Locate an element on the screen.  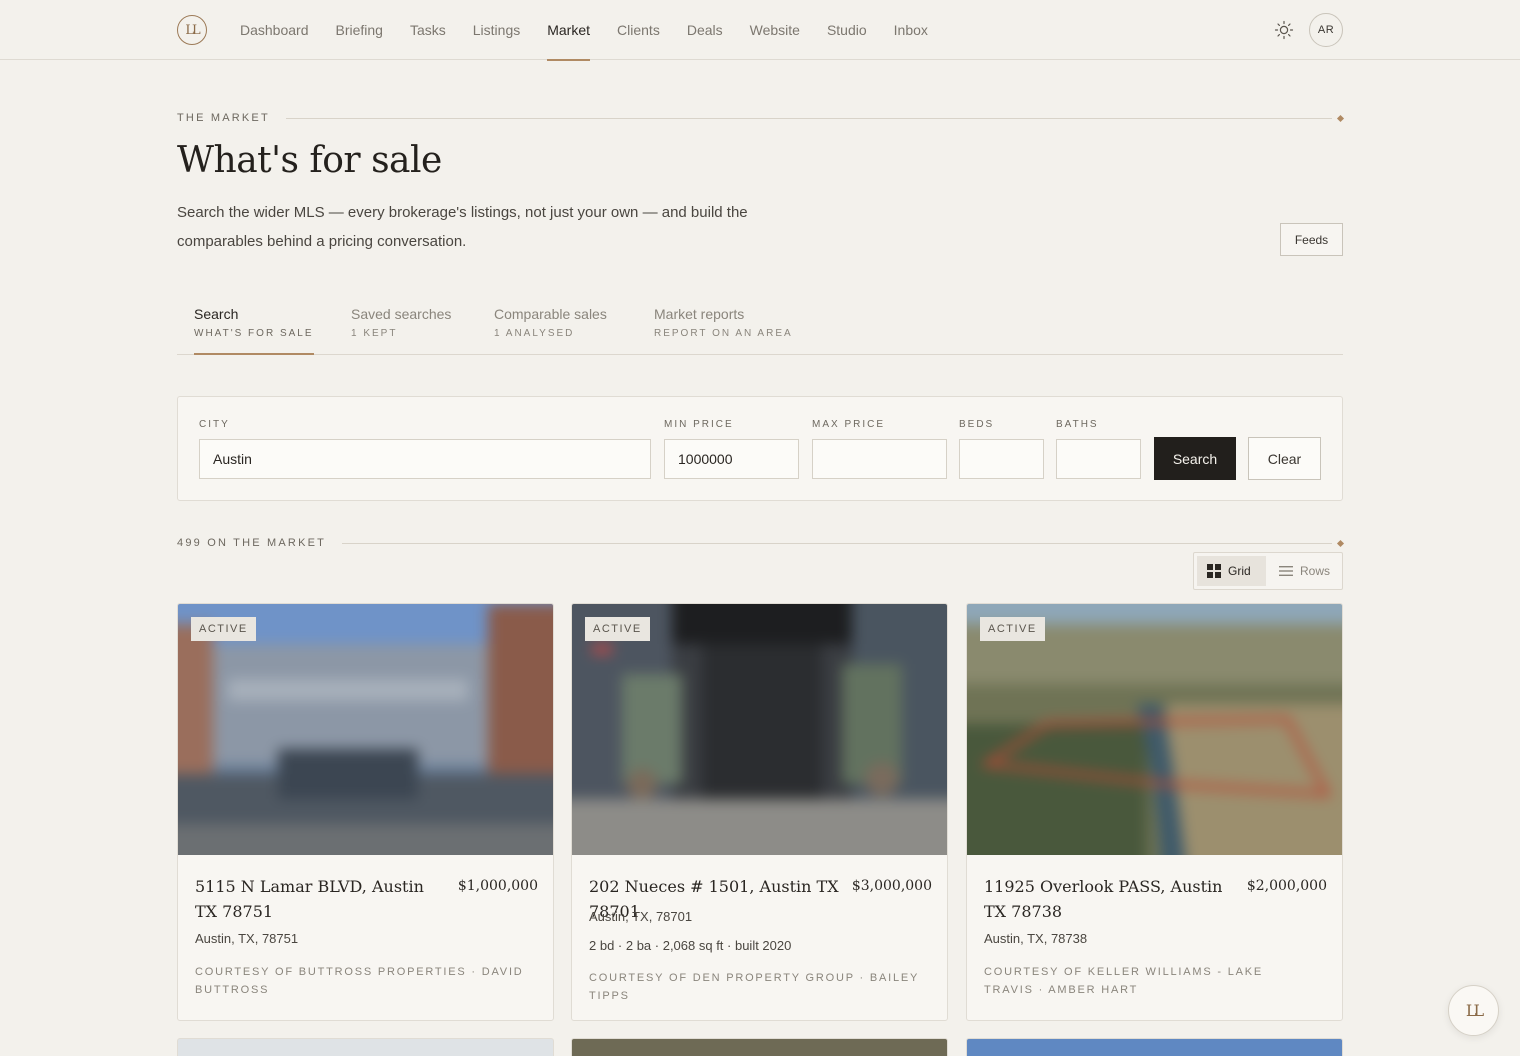
results-count: 499 ON THE MARKET is located at coordinates (252, 543).